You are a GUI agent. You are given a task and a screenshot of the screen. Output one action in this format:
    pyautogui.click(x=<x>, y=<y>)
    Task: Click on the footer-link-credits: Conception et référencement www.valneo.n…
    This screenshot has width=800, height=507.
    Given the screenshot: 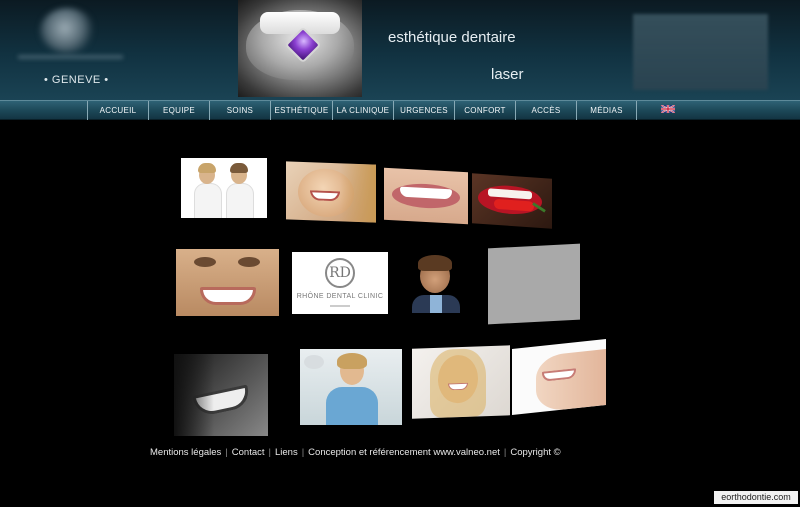 What is the action you would take?
    pyautogui.click(x=404, y=452)
    